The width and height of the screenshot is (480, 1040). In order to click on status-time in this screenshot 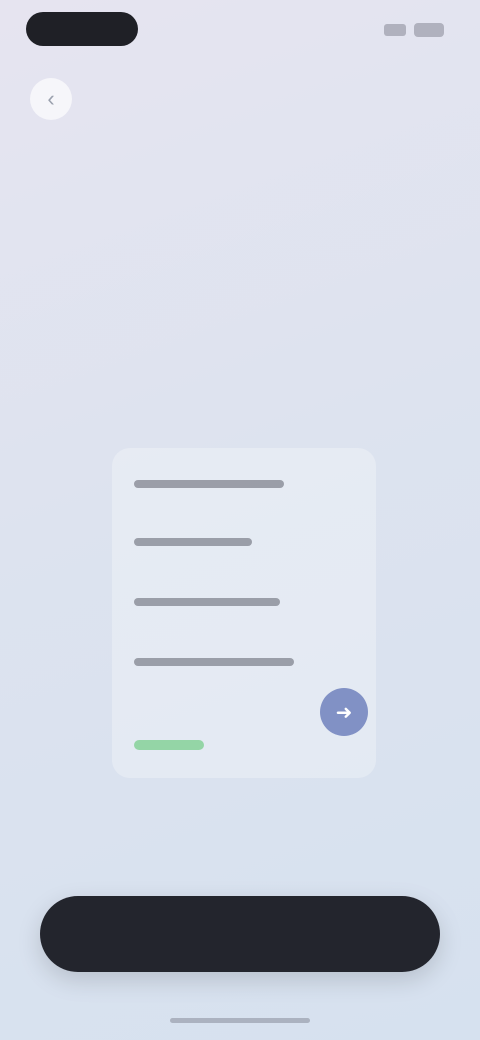, I will do `click(82, 29)`.